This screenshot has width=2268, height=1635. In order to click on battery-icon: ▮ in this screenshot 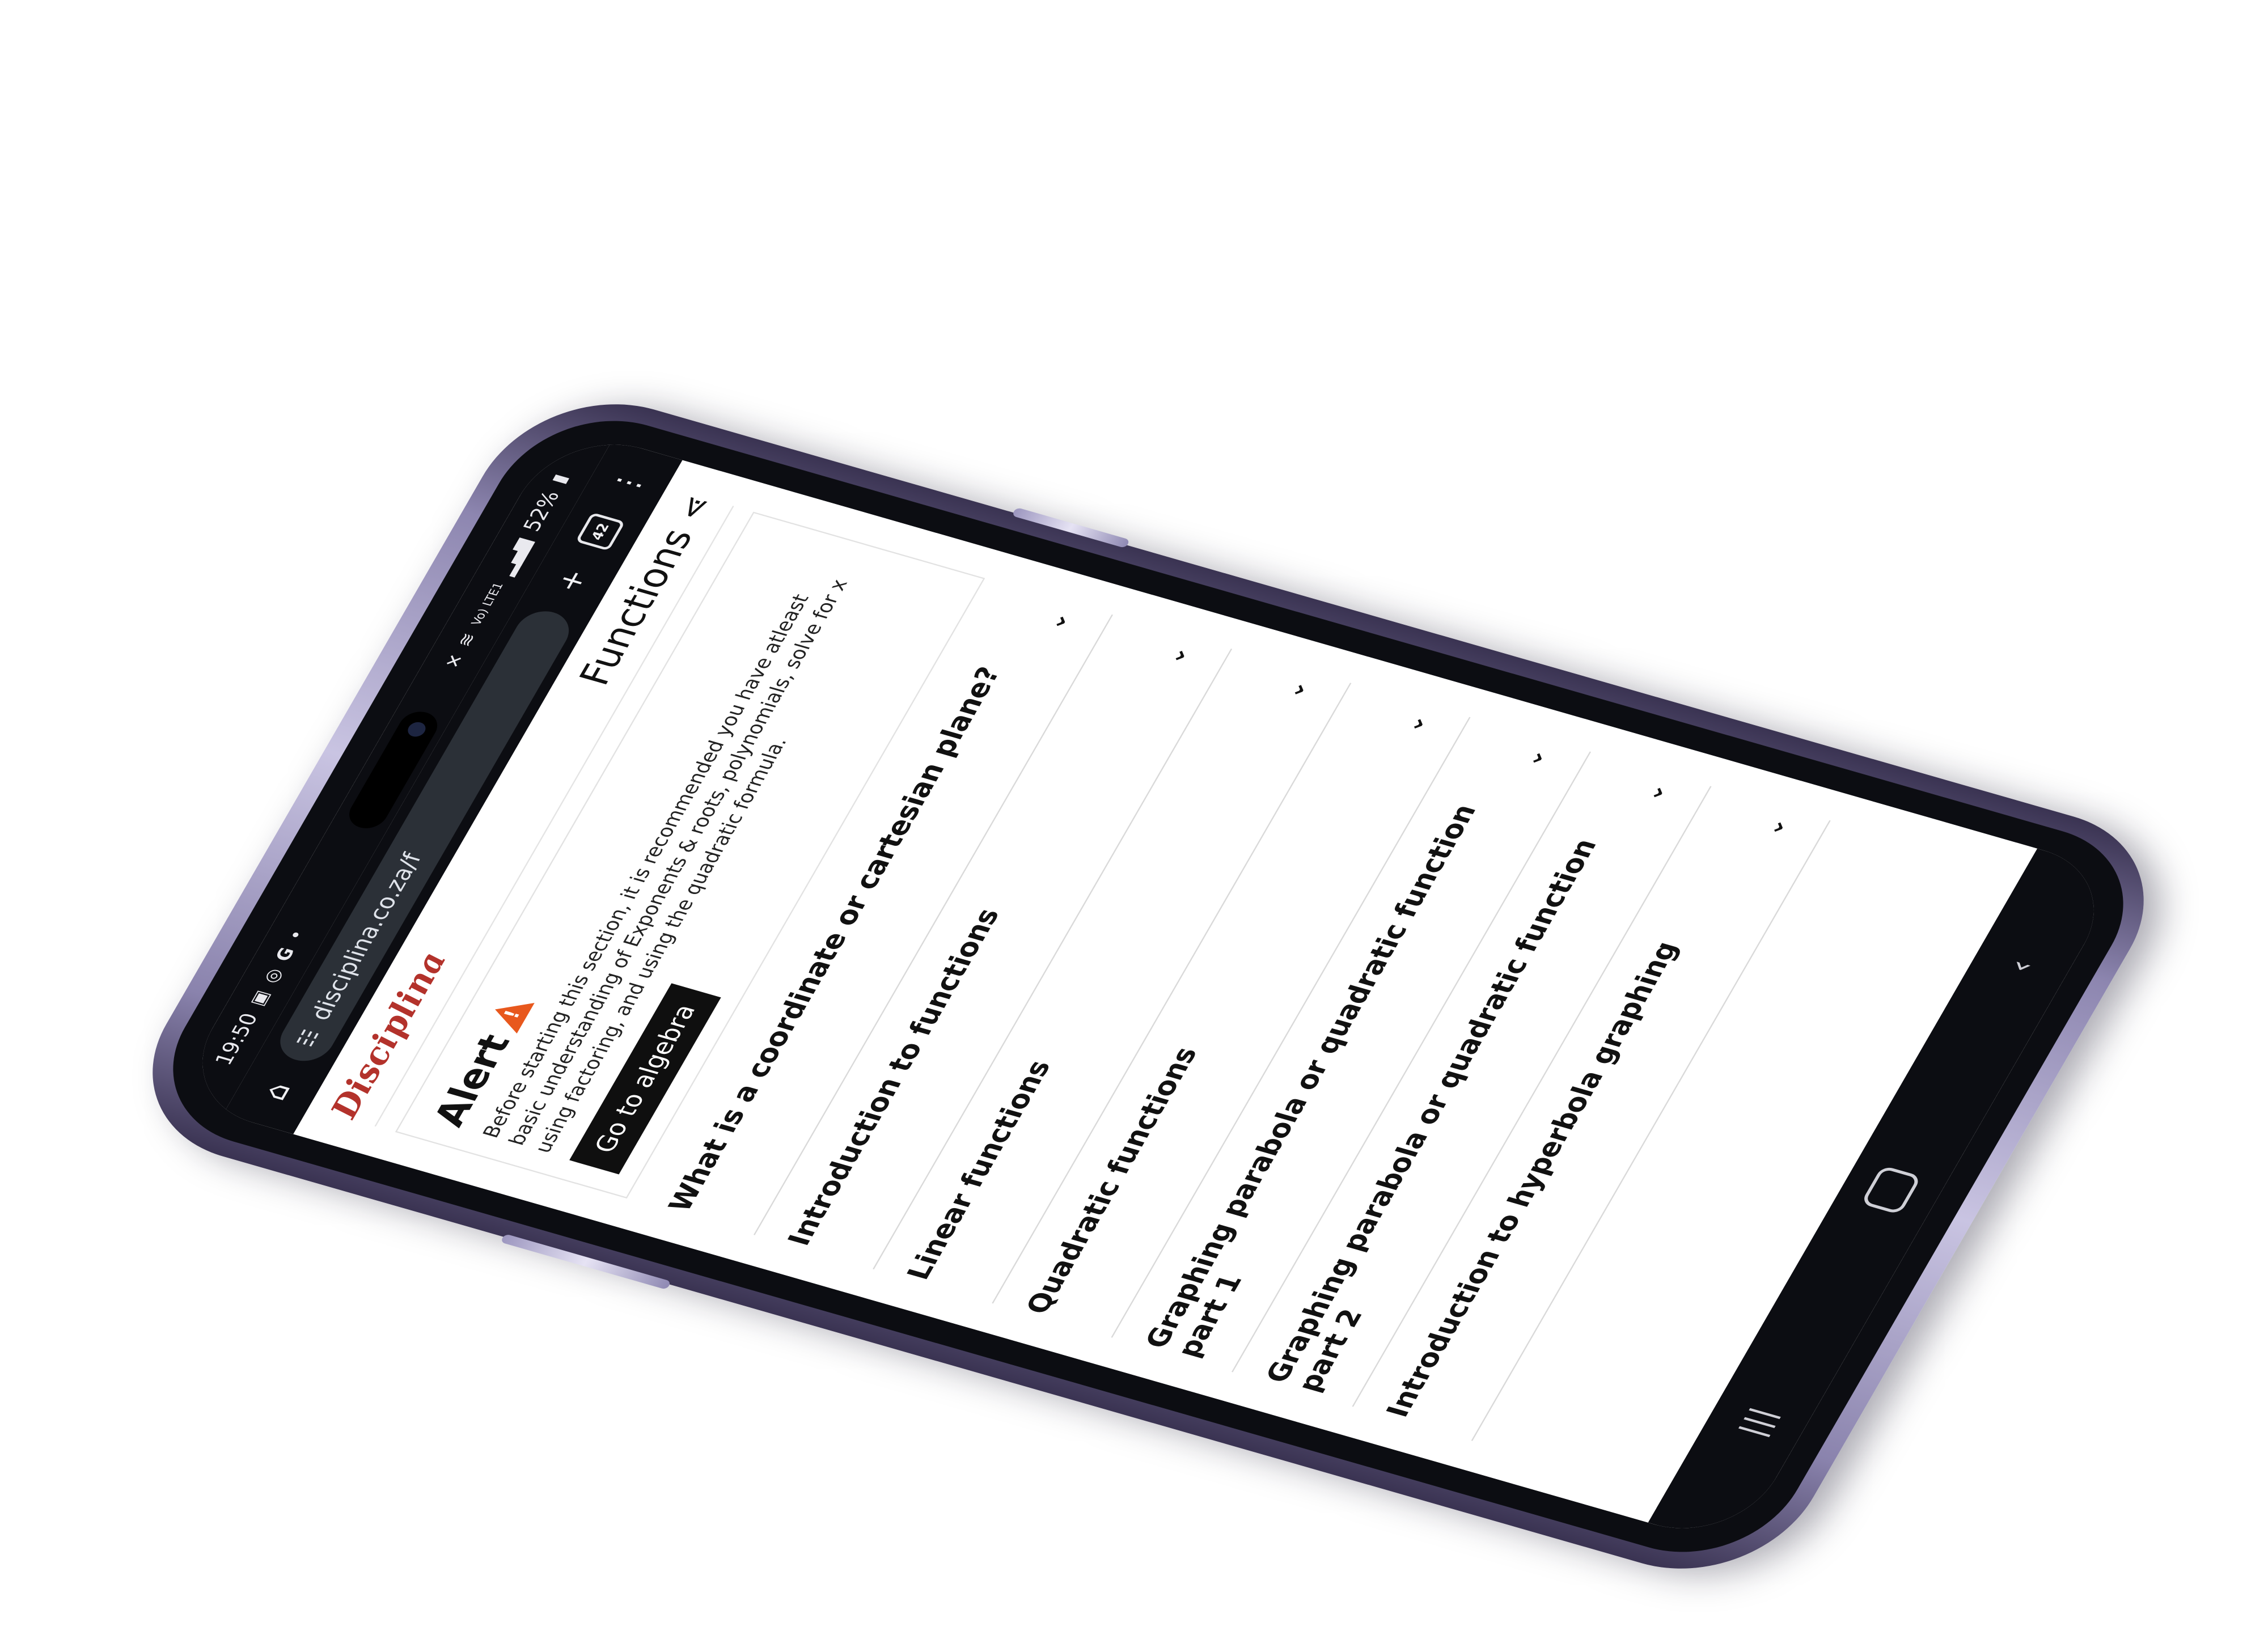, I will do `click(560, 479)`.